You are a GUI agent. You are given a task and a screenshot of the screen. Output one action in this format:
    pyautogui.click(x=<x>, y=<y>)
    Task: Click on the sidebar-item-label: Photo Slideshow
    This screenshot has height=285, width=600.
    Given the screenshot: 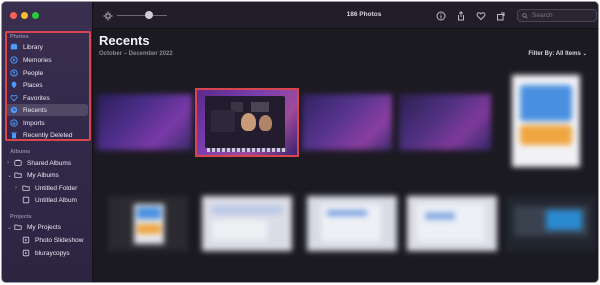 What is the action you would take?
    pyautogui.click(x=59, y=240)
    